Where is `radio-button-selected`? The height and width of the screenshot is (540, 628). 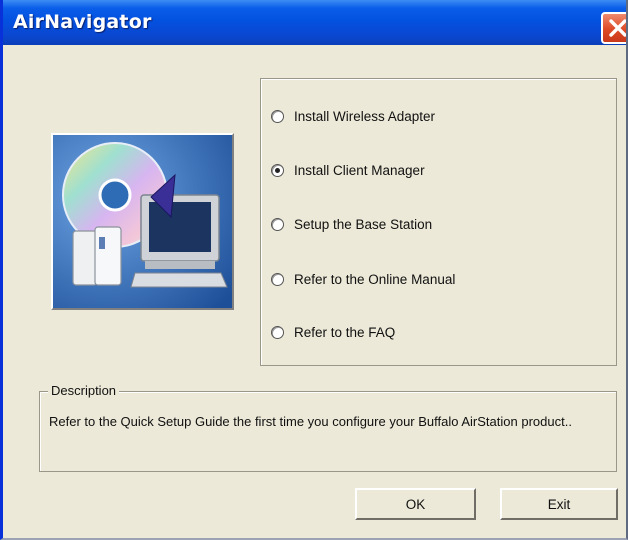 radio-button-selected is located at coordinates (277, 170).